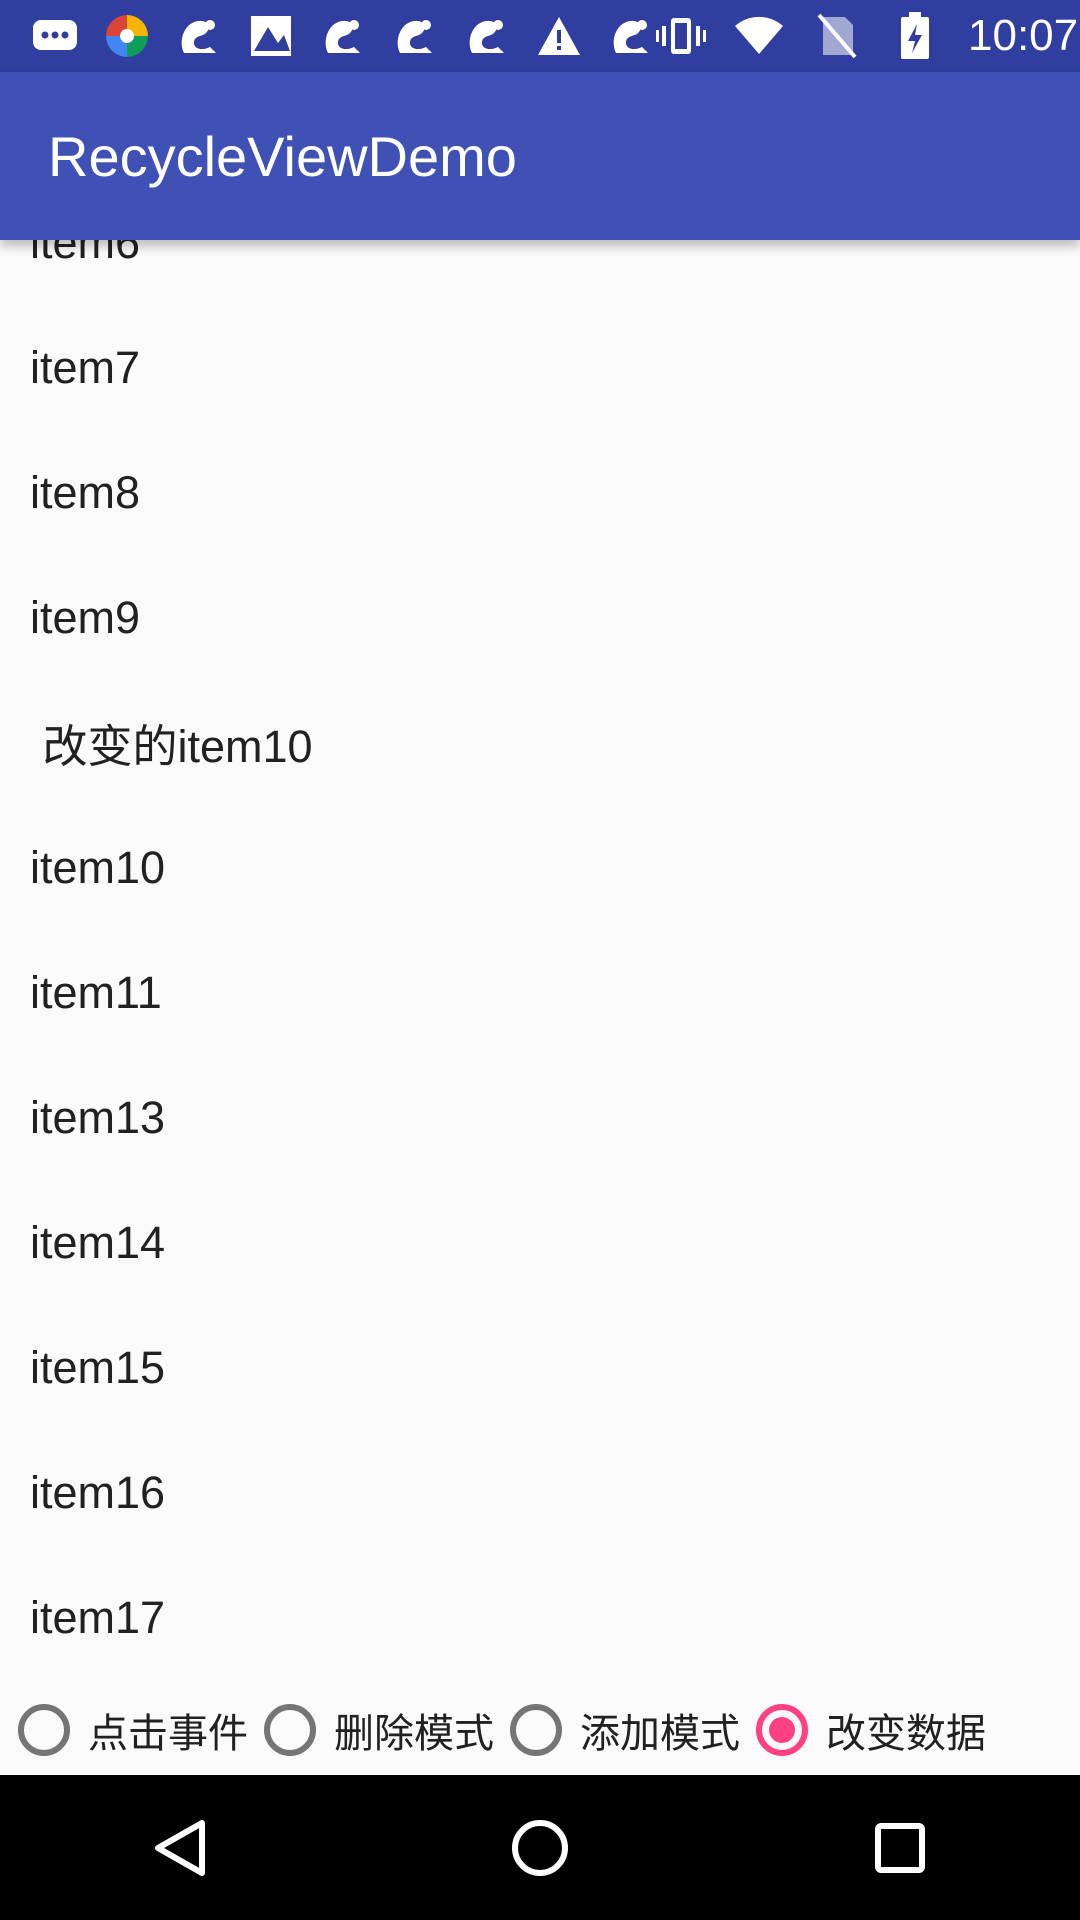 This screenshot has height=1920, width=1080. Describe the element at coordinates (271, 36) in the screenshot. I see `landscape-icon` at that location.